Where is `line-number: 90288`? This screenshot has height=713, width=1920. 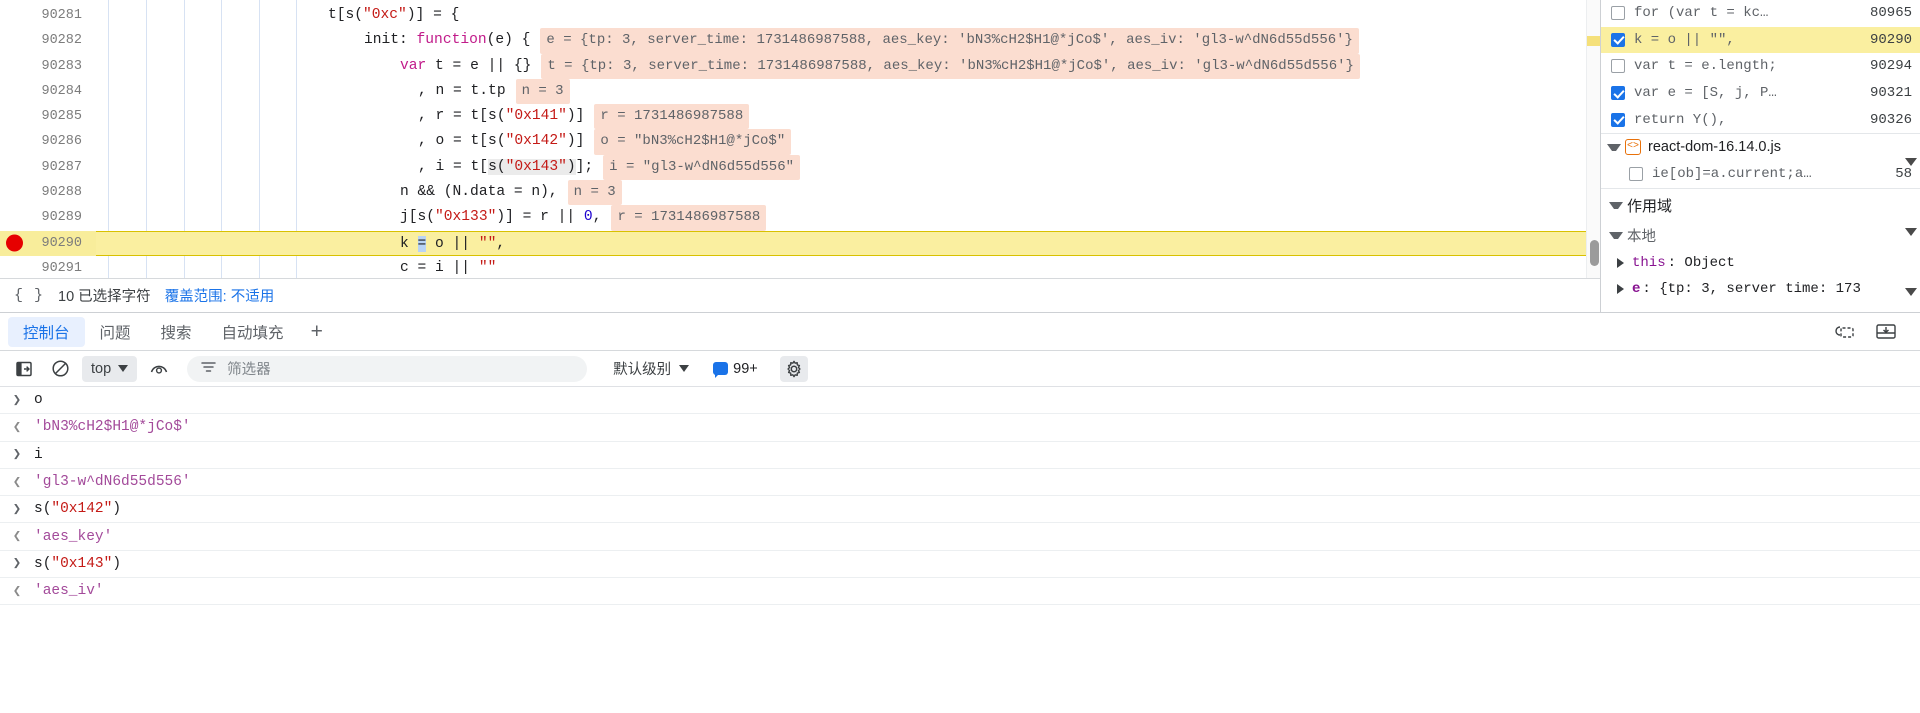
line-number: 90288 is located at coordinates (48, 192).